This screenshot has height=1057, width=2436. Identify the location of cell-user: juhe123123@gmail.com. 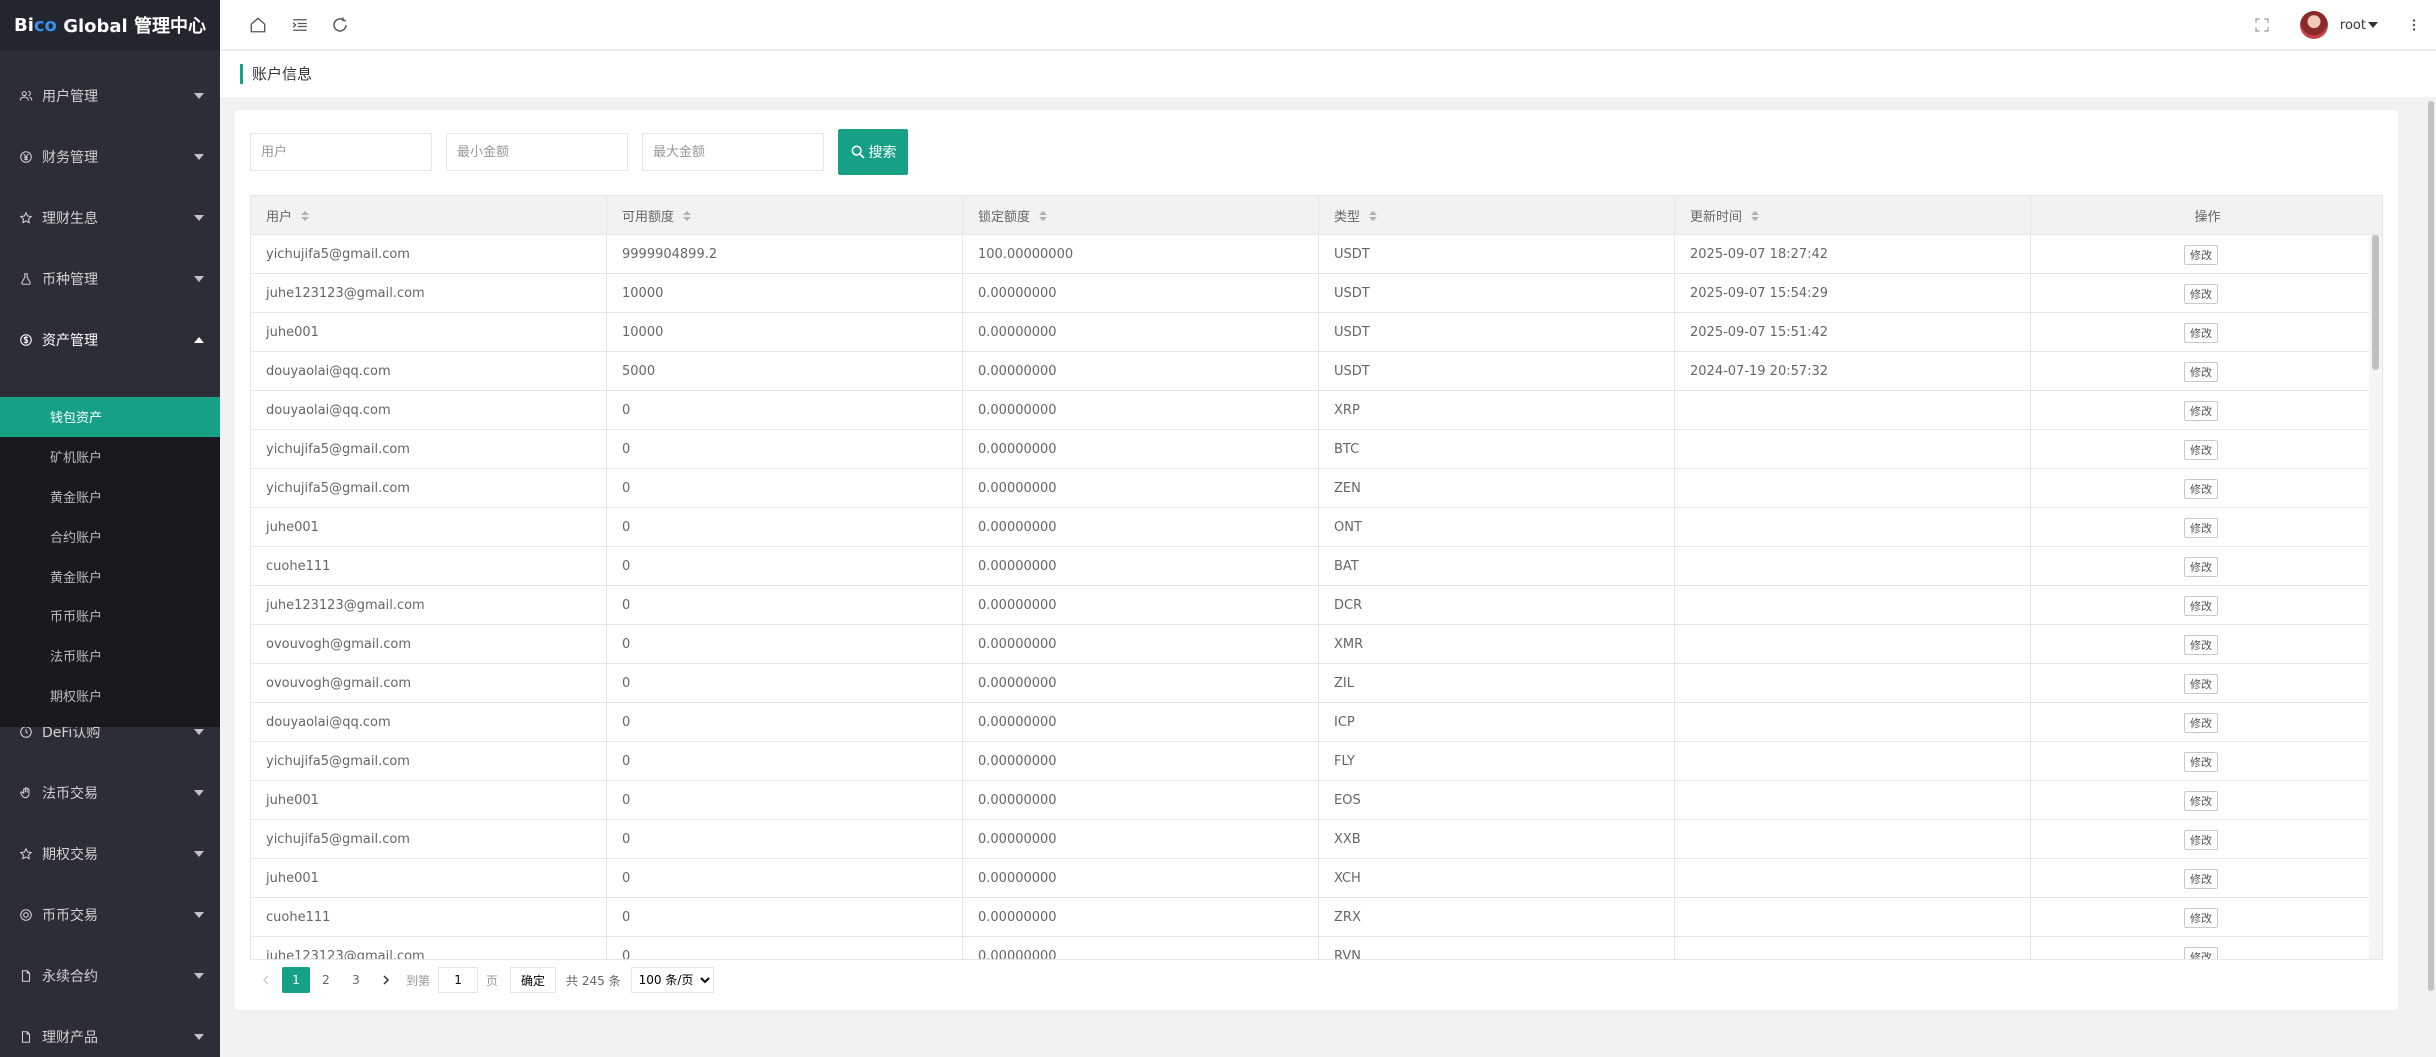
(429, 293).